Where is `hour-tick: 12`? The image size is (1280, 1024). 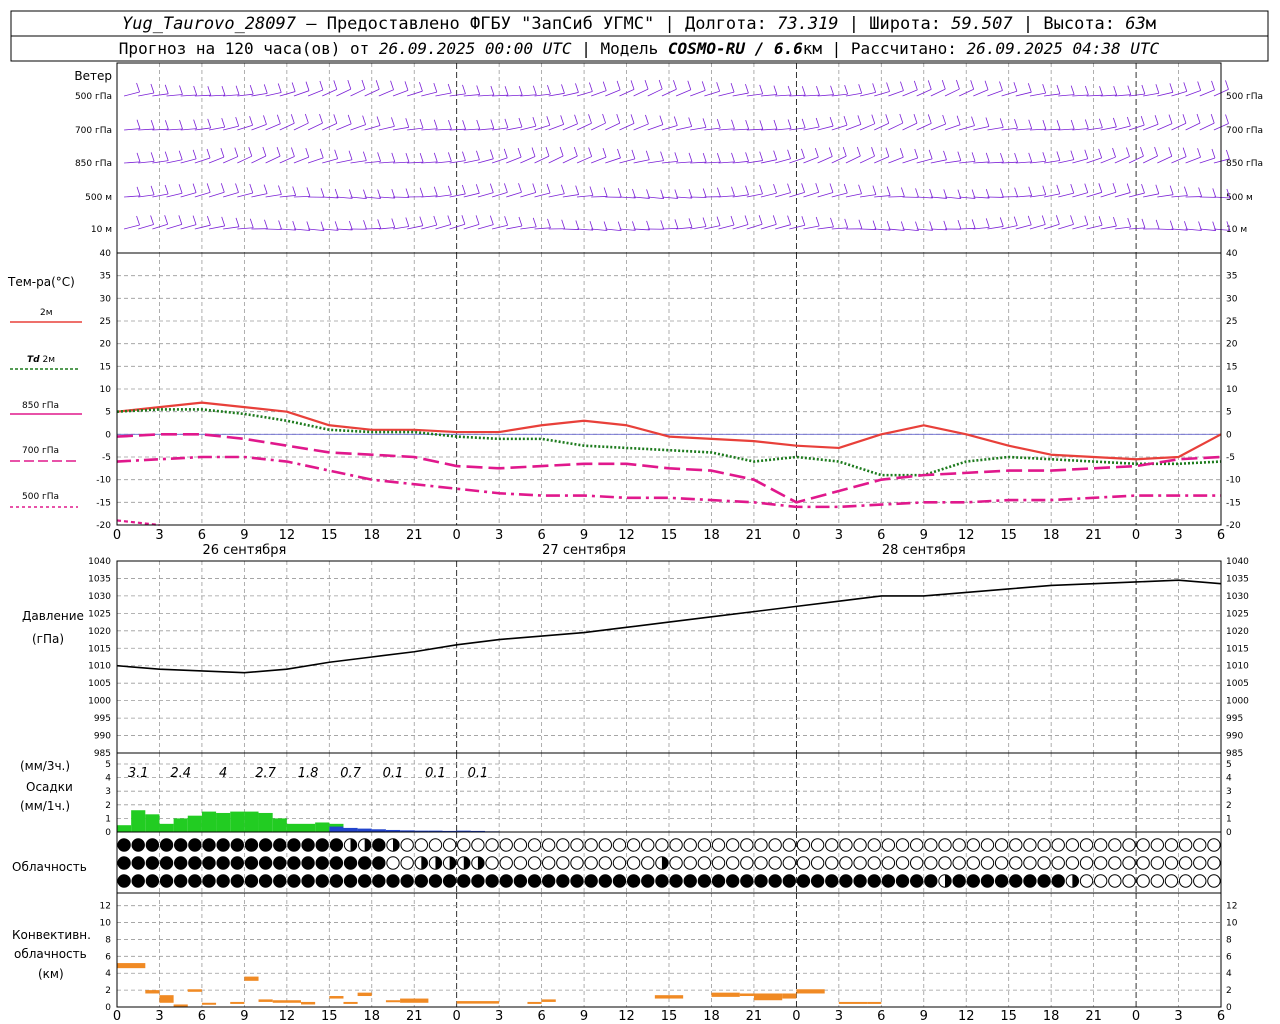
hour-tick: 12 is located at coordinates (287, 535).